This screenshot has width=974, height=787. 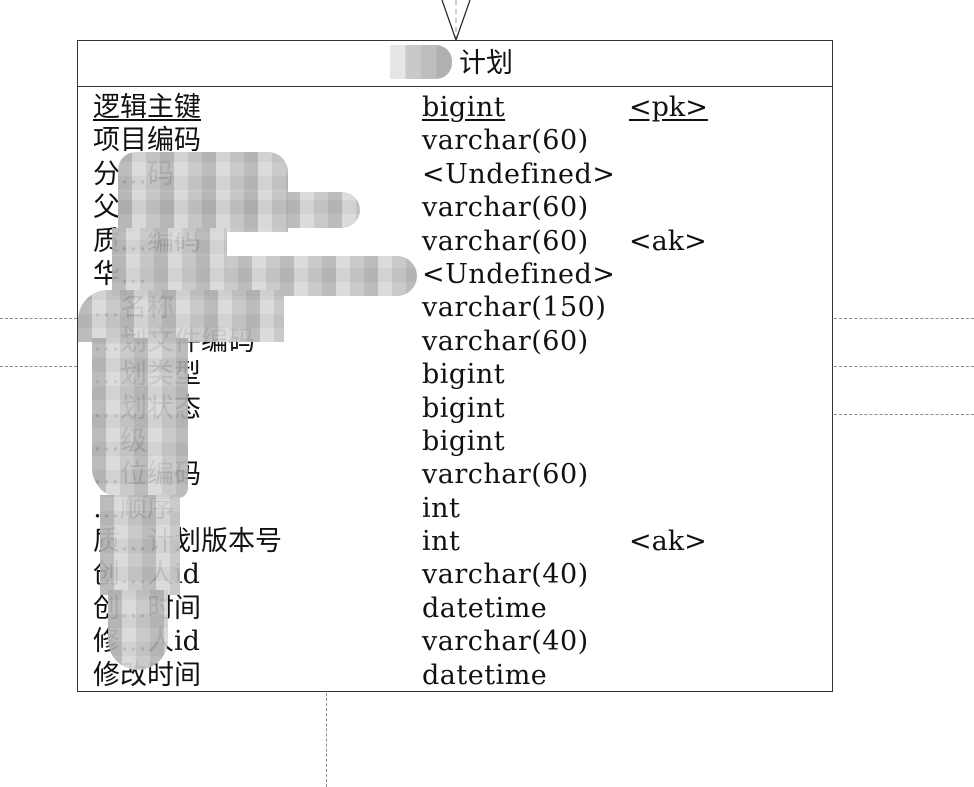 I want to click on column-name: 逻辑主键, so click(x=147, y=107).